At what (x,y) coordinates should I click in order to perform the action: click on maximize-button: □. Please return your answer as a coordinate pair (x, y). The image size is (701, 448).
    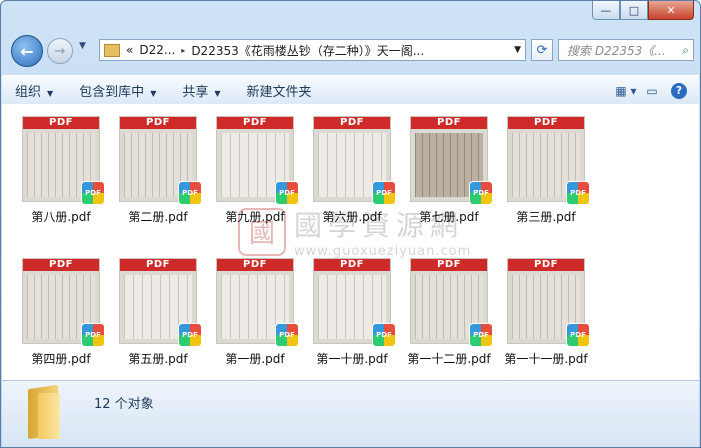
    Looking at the image, I should click on (634, 10).